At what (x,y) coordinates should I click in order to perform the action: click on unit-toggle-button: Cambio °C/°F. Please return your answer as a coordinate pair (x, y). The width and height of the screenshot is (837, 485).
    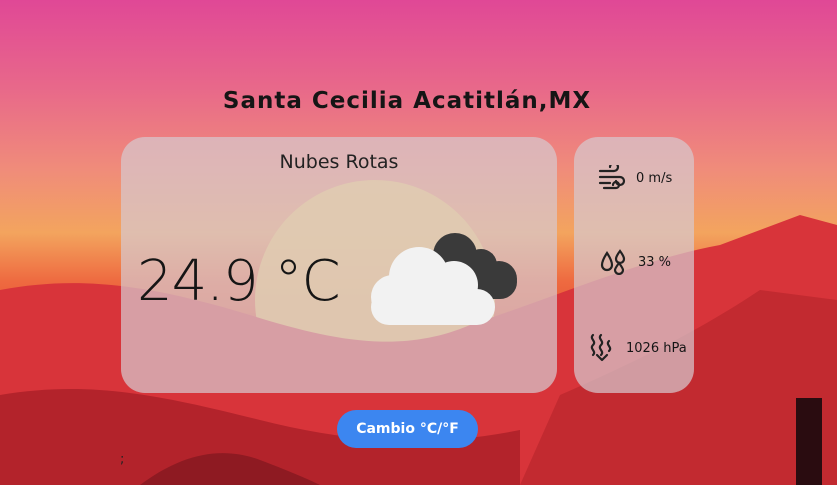
    Looking at the image, I should click on (407, 429).